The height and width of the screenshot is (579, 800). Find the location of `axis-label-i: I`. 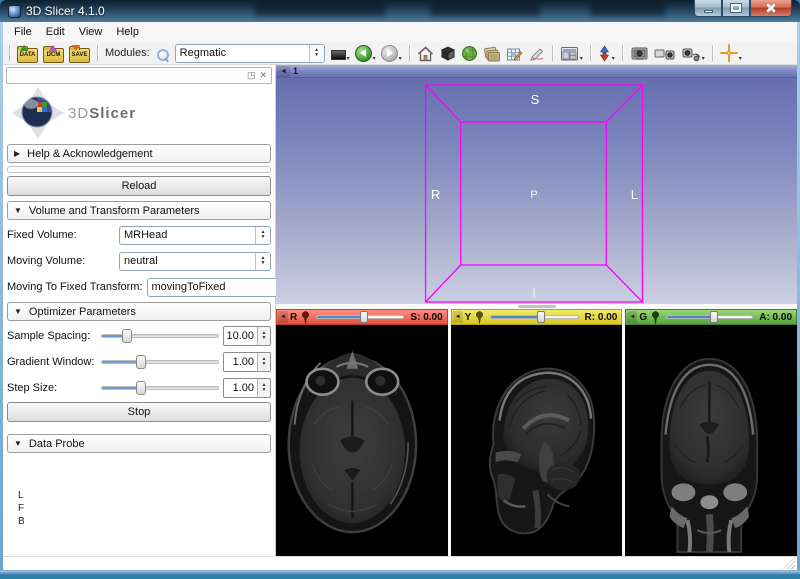

axis-label-i: I is located at coordinates (534, 292).